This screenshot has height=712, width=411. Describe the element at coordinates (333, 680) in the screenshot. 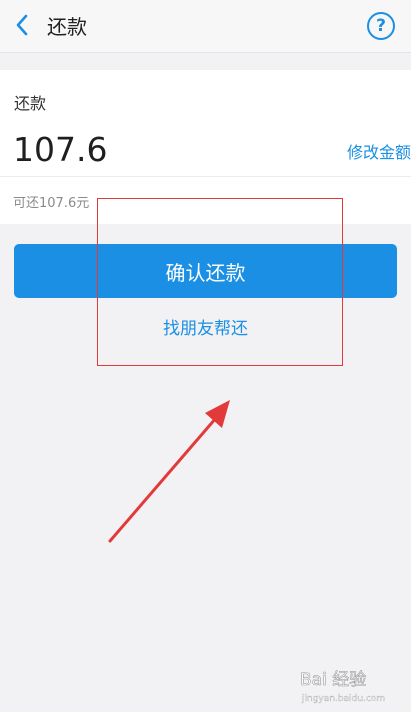

I see `svg-text: Bai 经验` at that location.